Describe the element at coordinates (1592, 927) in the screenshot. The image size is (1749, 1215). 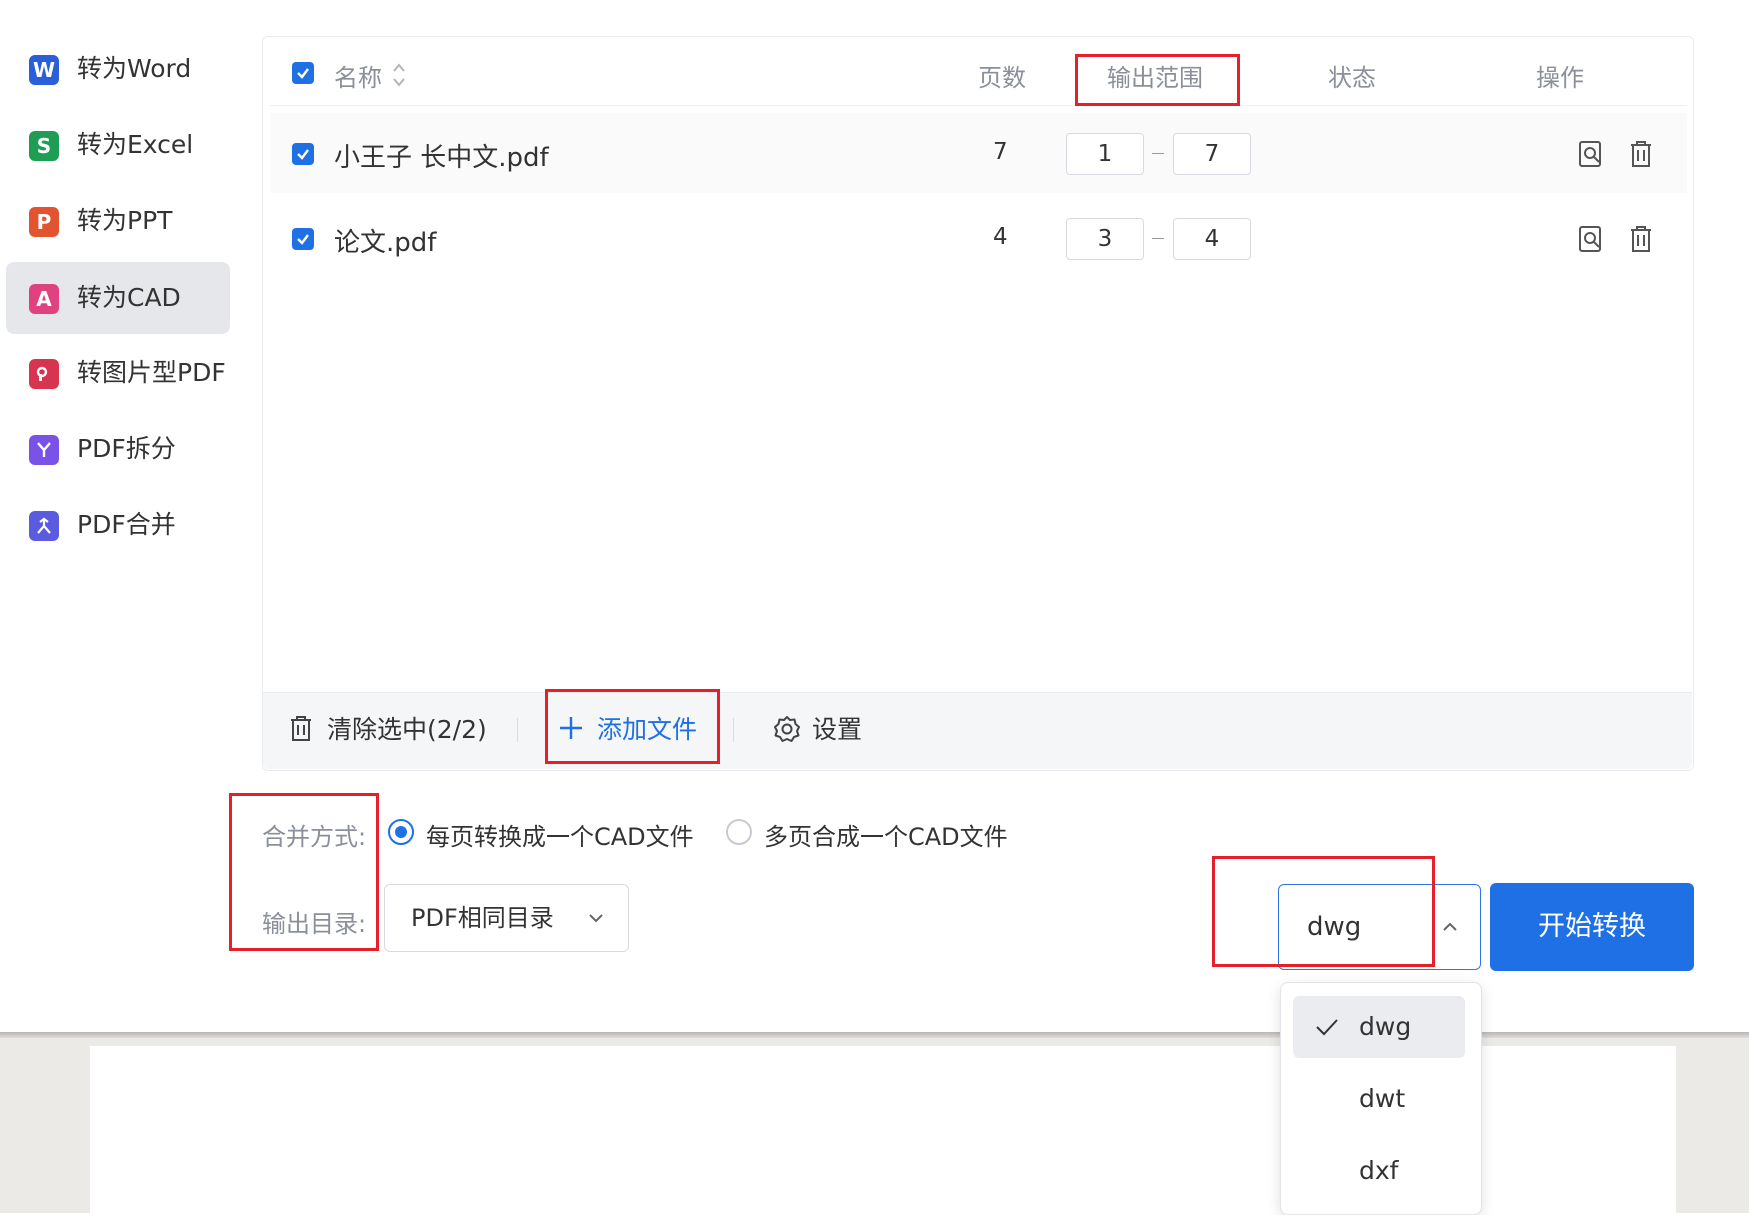
I see `start-convert-button: 开始转换` at that location.